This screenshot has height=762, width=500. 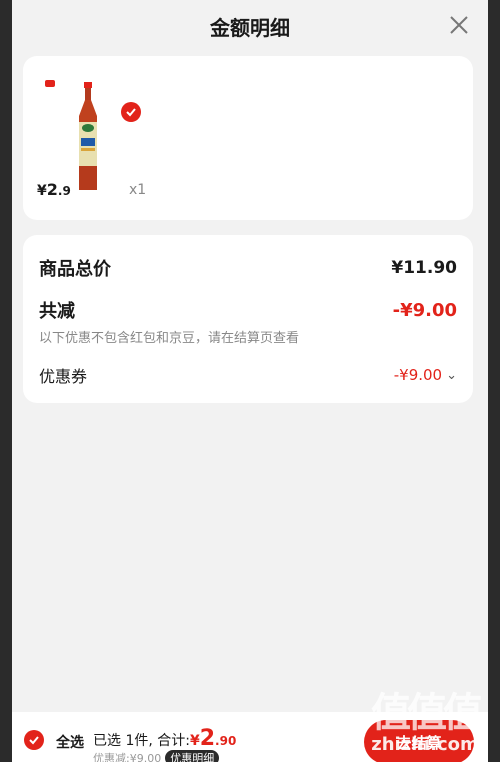 I want to click on coupon-label: 优惠券, so click(x=63, y=376).